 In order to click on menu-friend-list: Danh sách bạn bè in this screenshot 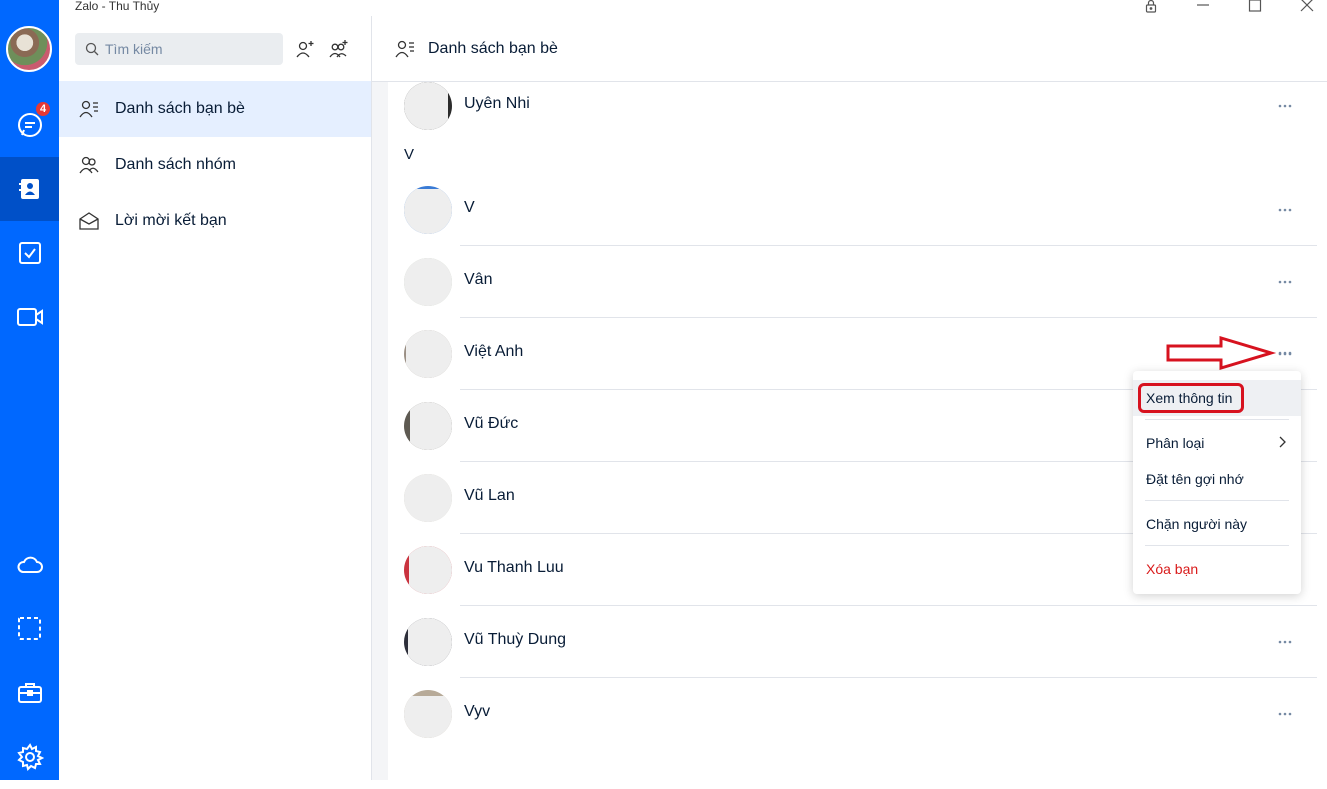, I will do `click(215, 109)`.